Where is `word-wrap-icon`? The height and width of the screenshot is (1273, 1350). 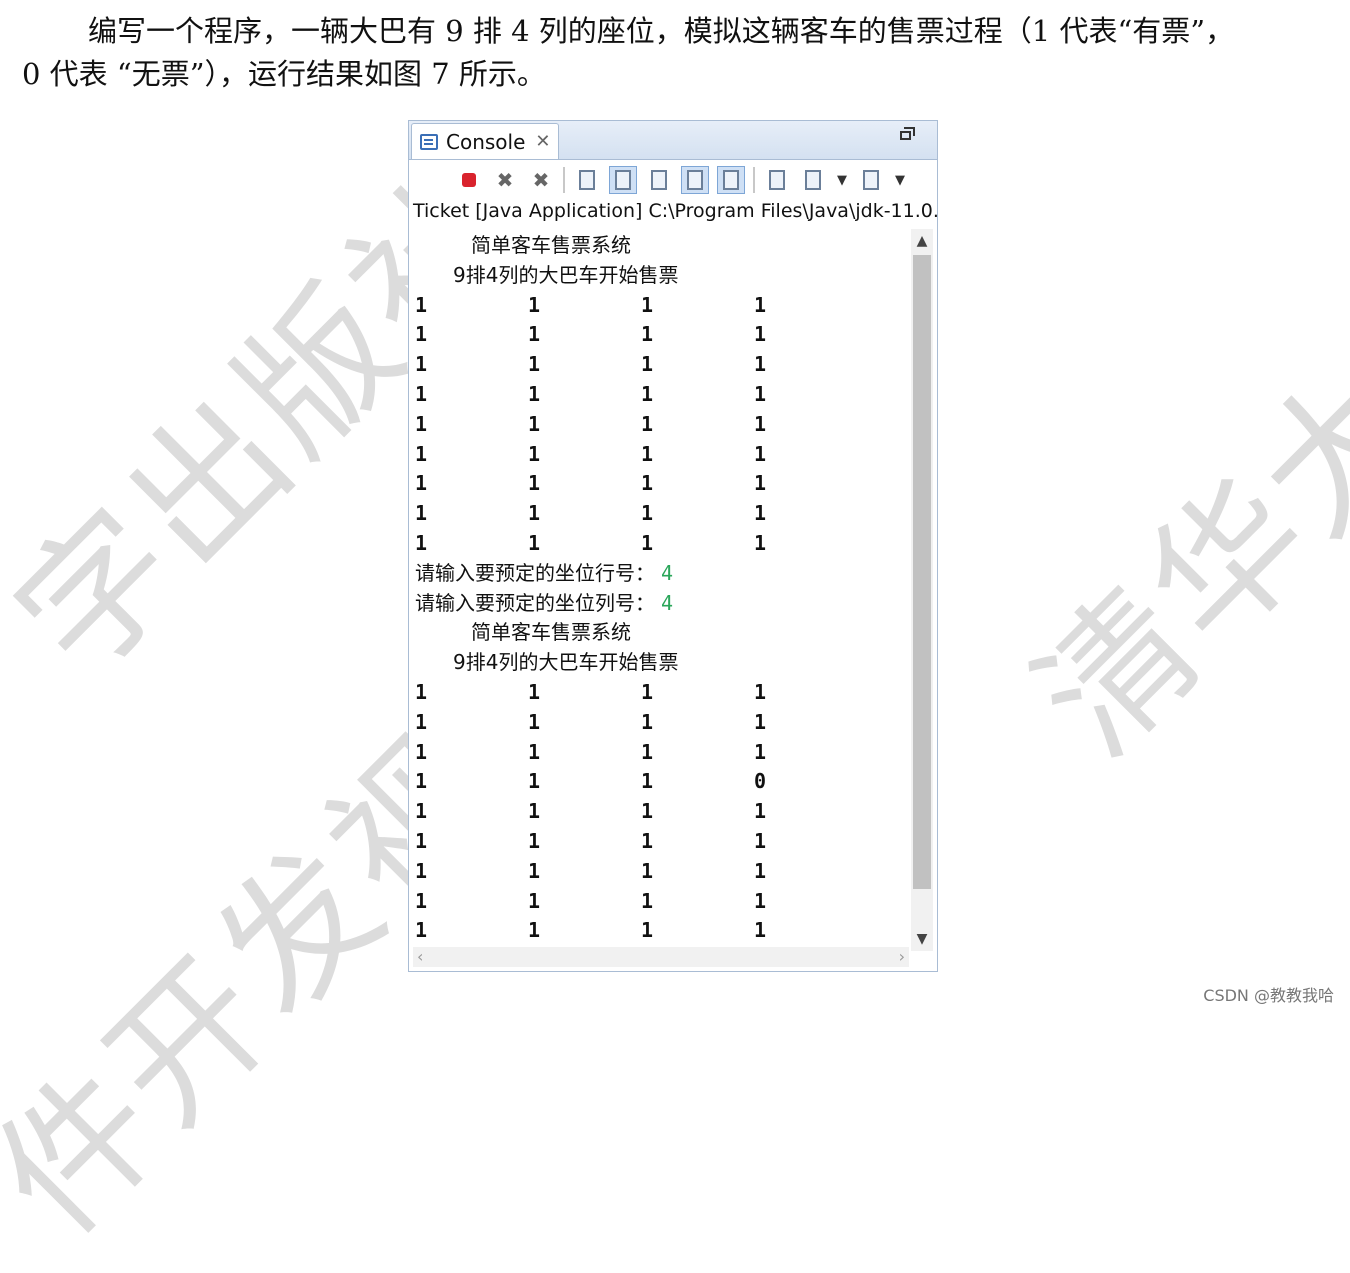 word-wrap-icon is located at coordinates (659, 180).